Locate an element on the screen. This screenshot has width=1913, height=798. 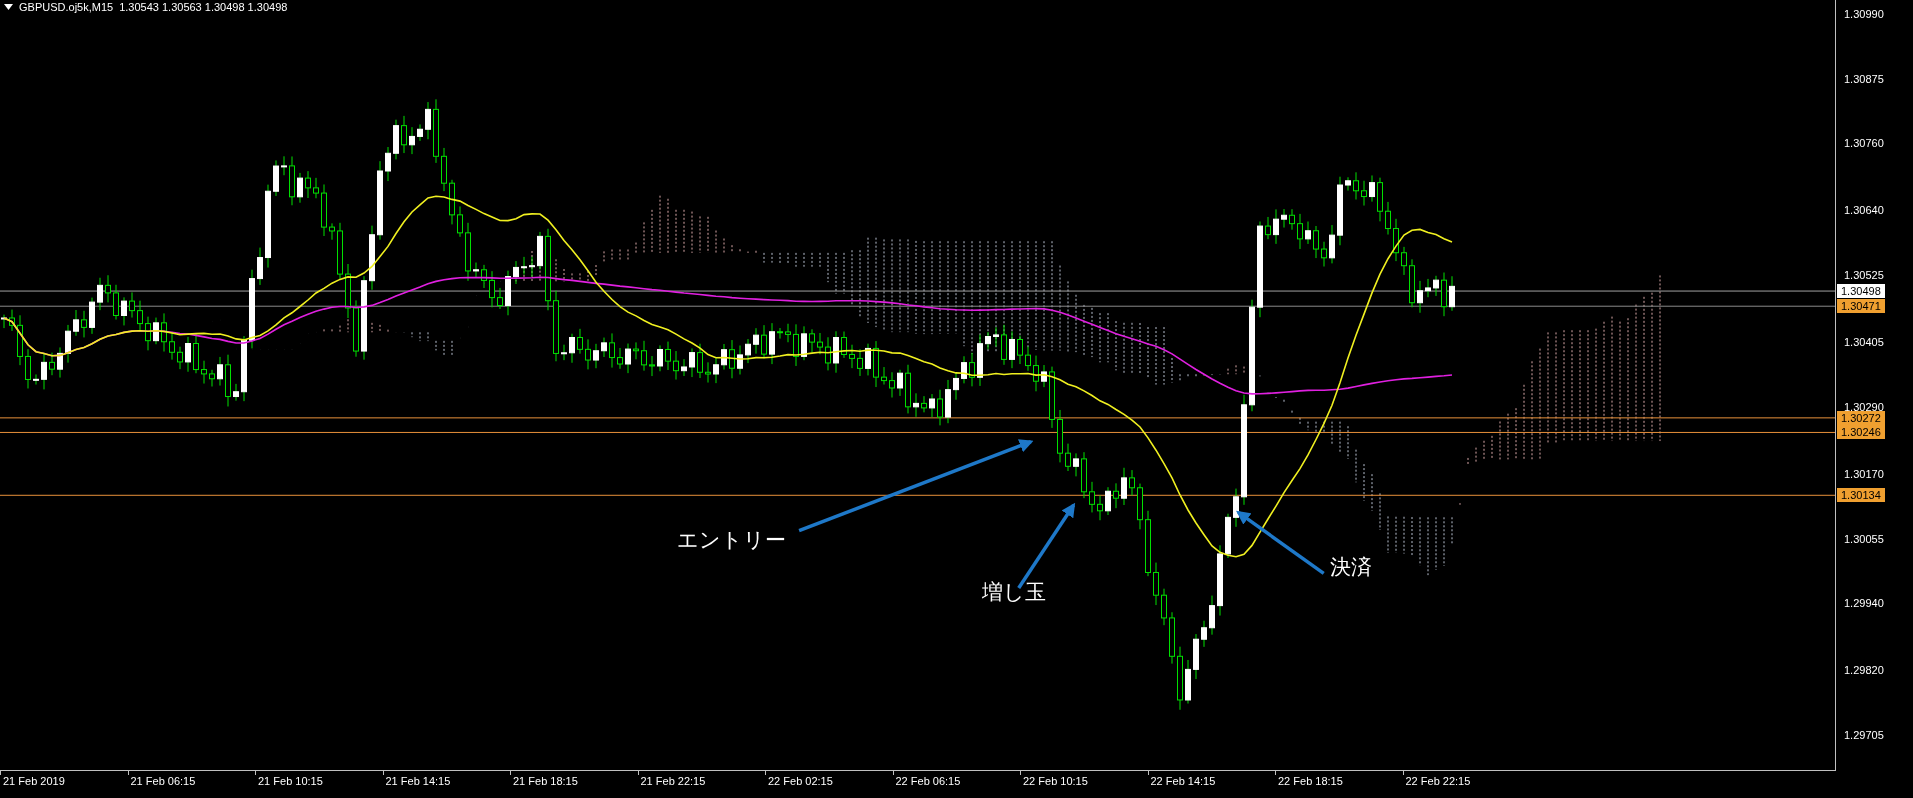
time-label: 22 Feb 14:15 is located at coordinates (1183, 781).